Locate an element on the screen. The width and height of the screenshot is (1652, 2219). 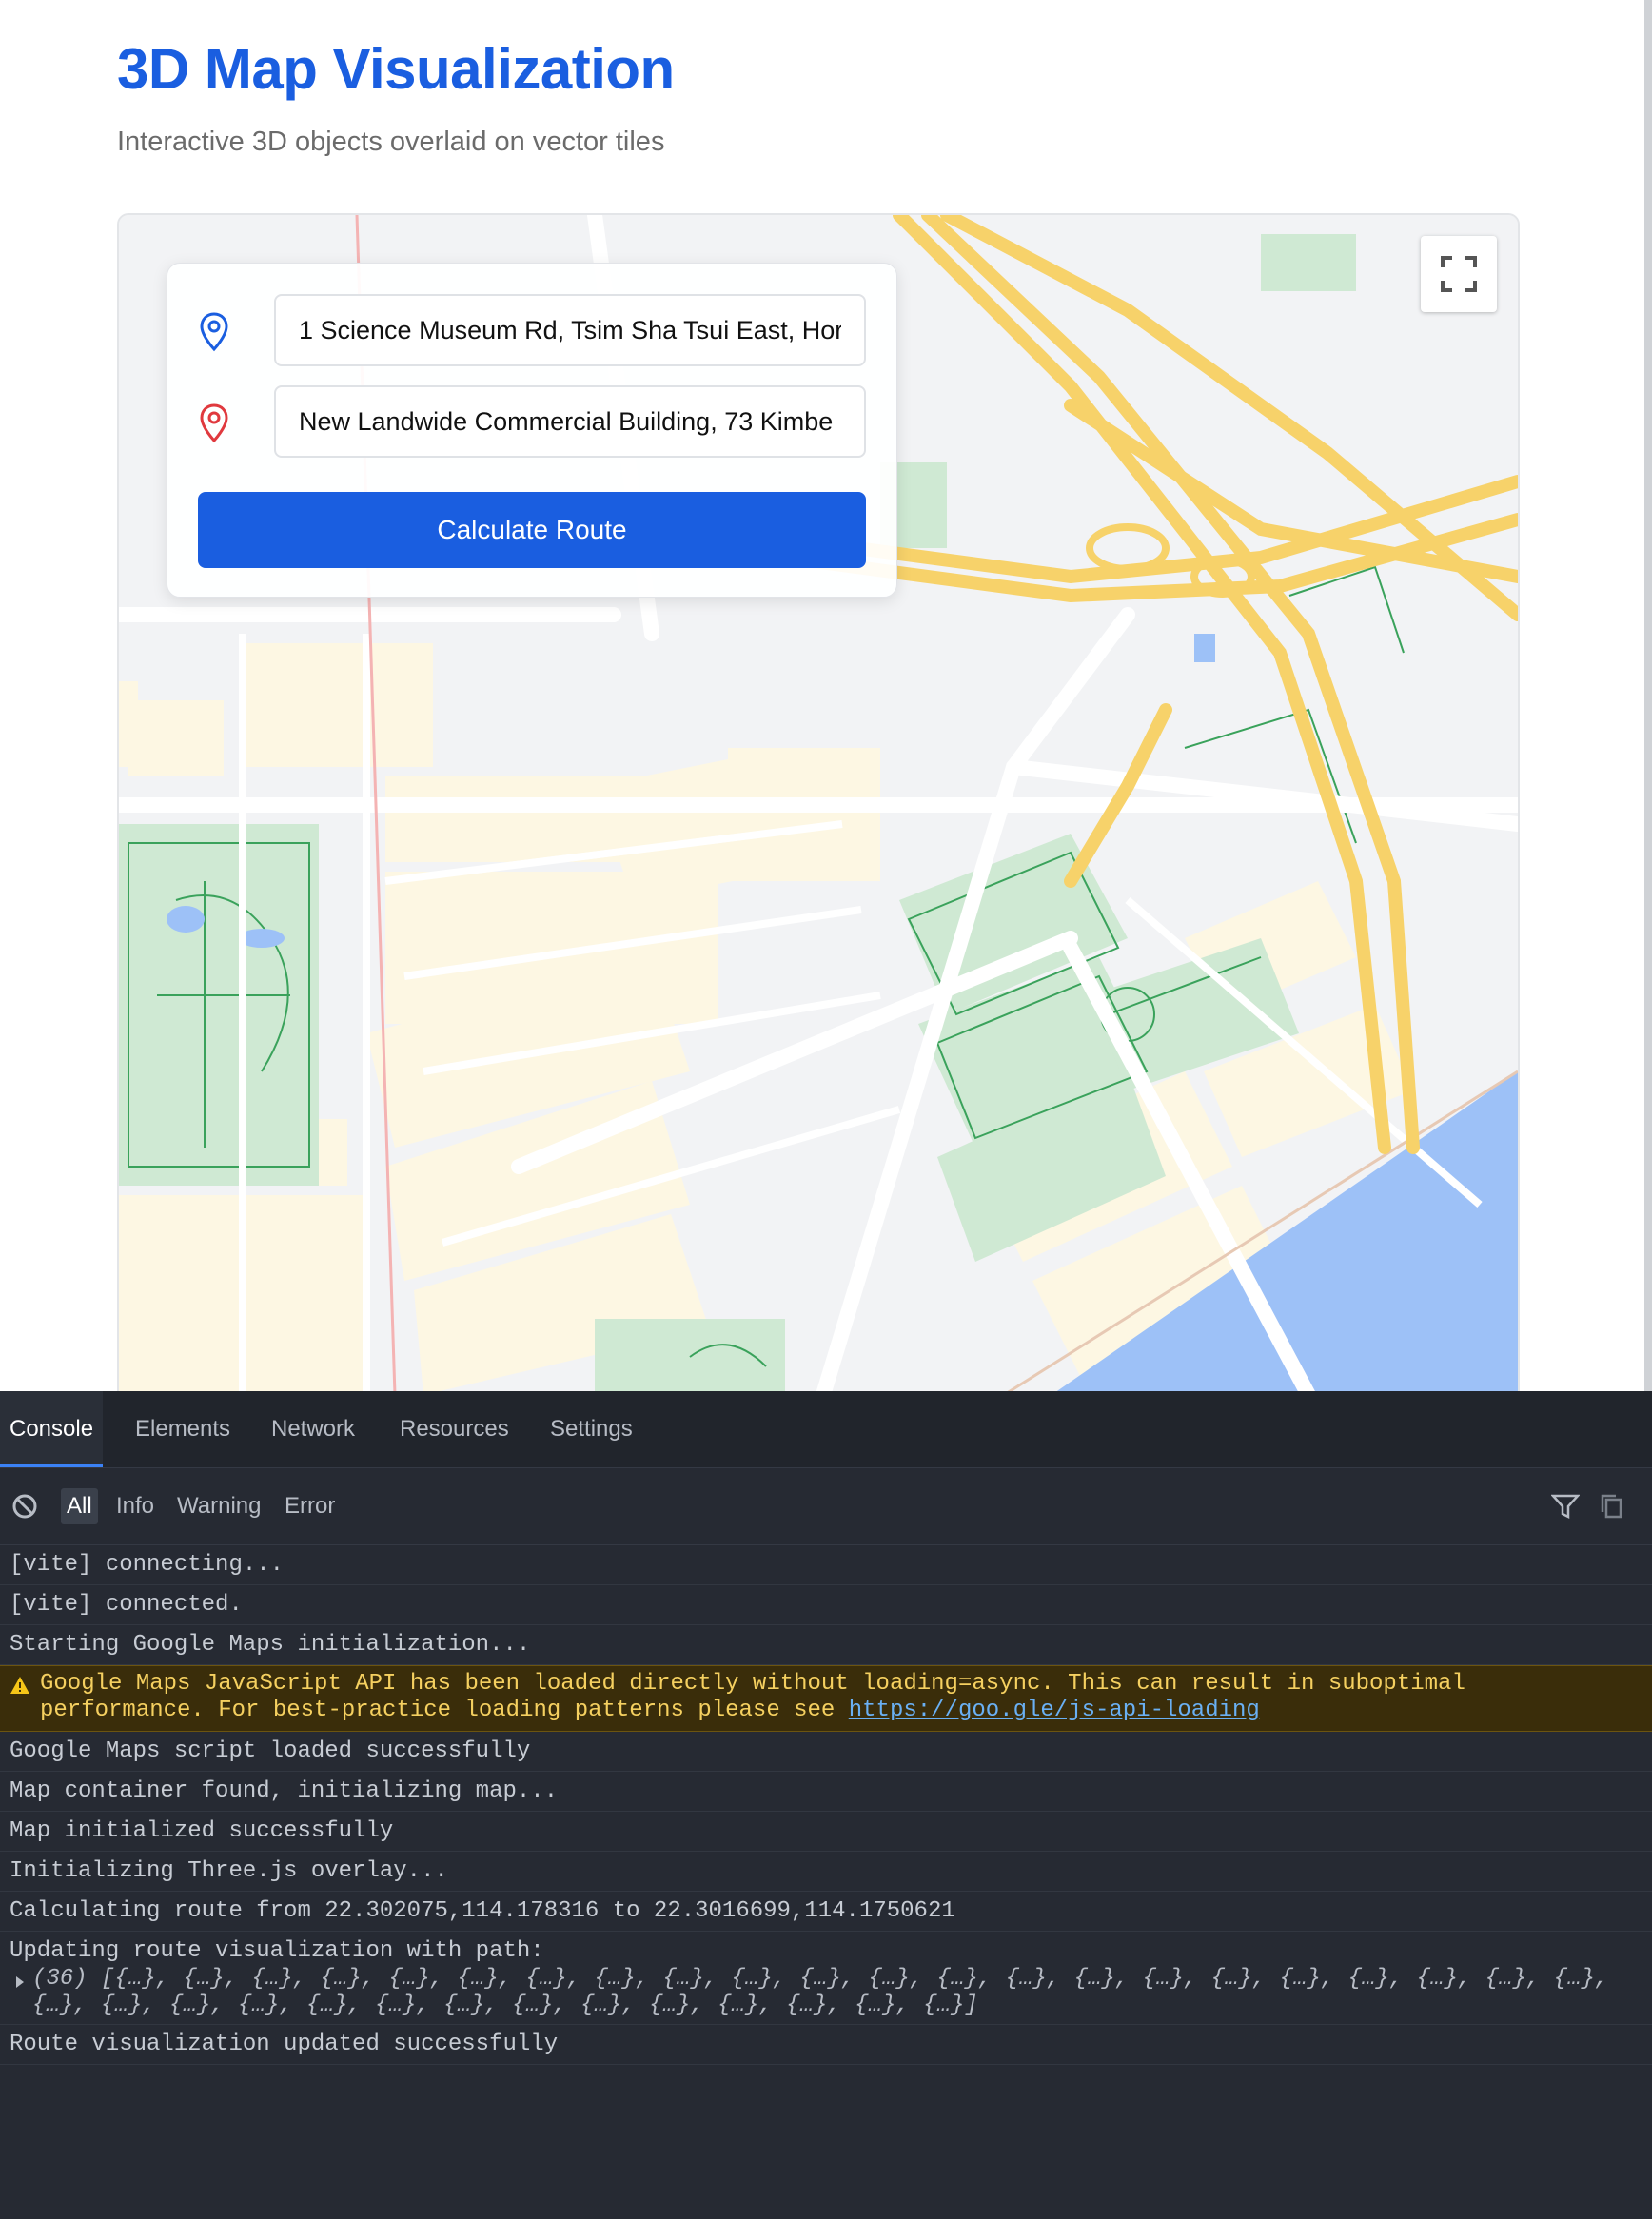
destination-input is located at coordinates (570, 422).